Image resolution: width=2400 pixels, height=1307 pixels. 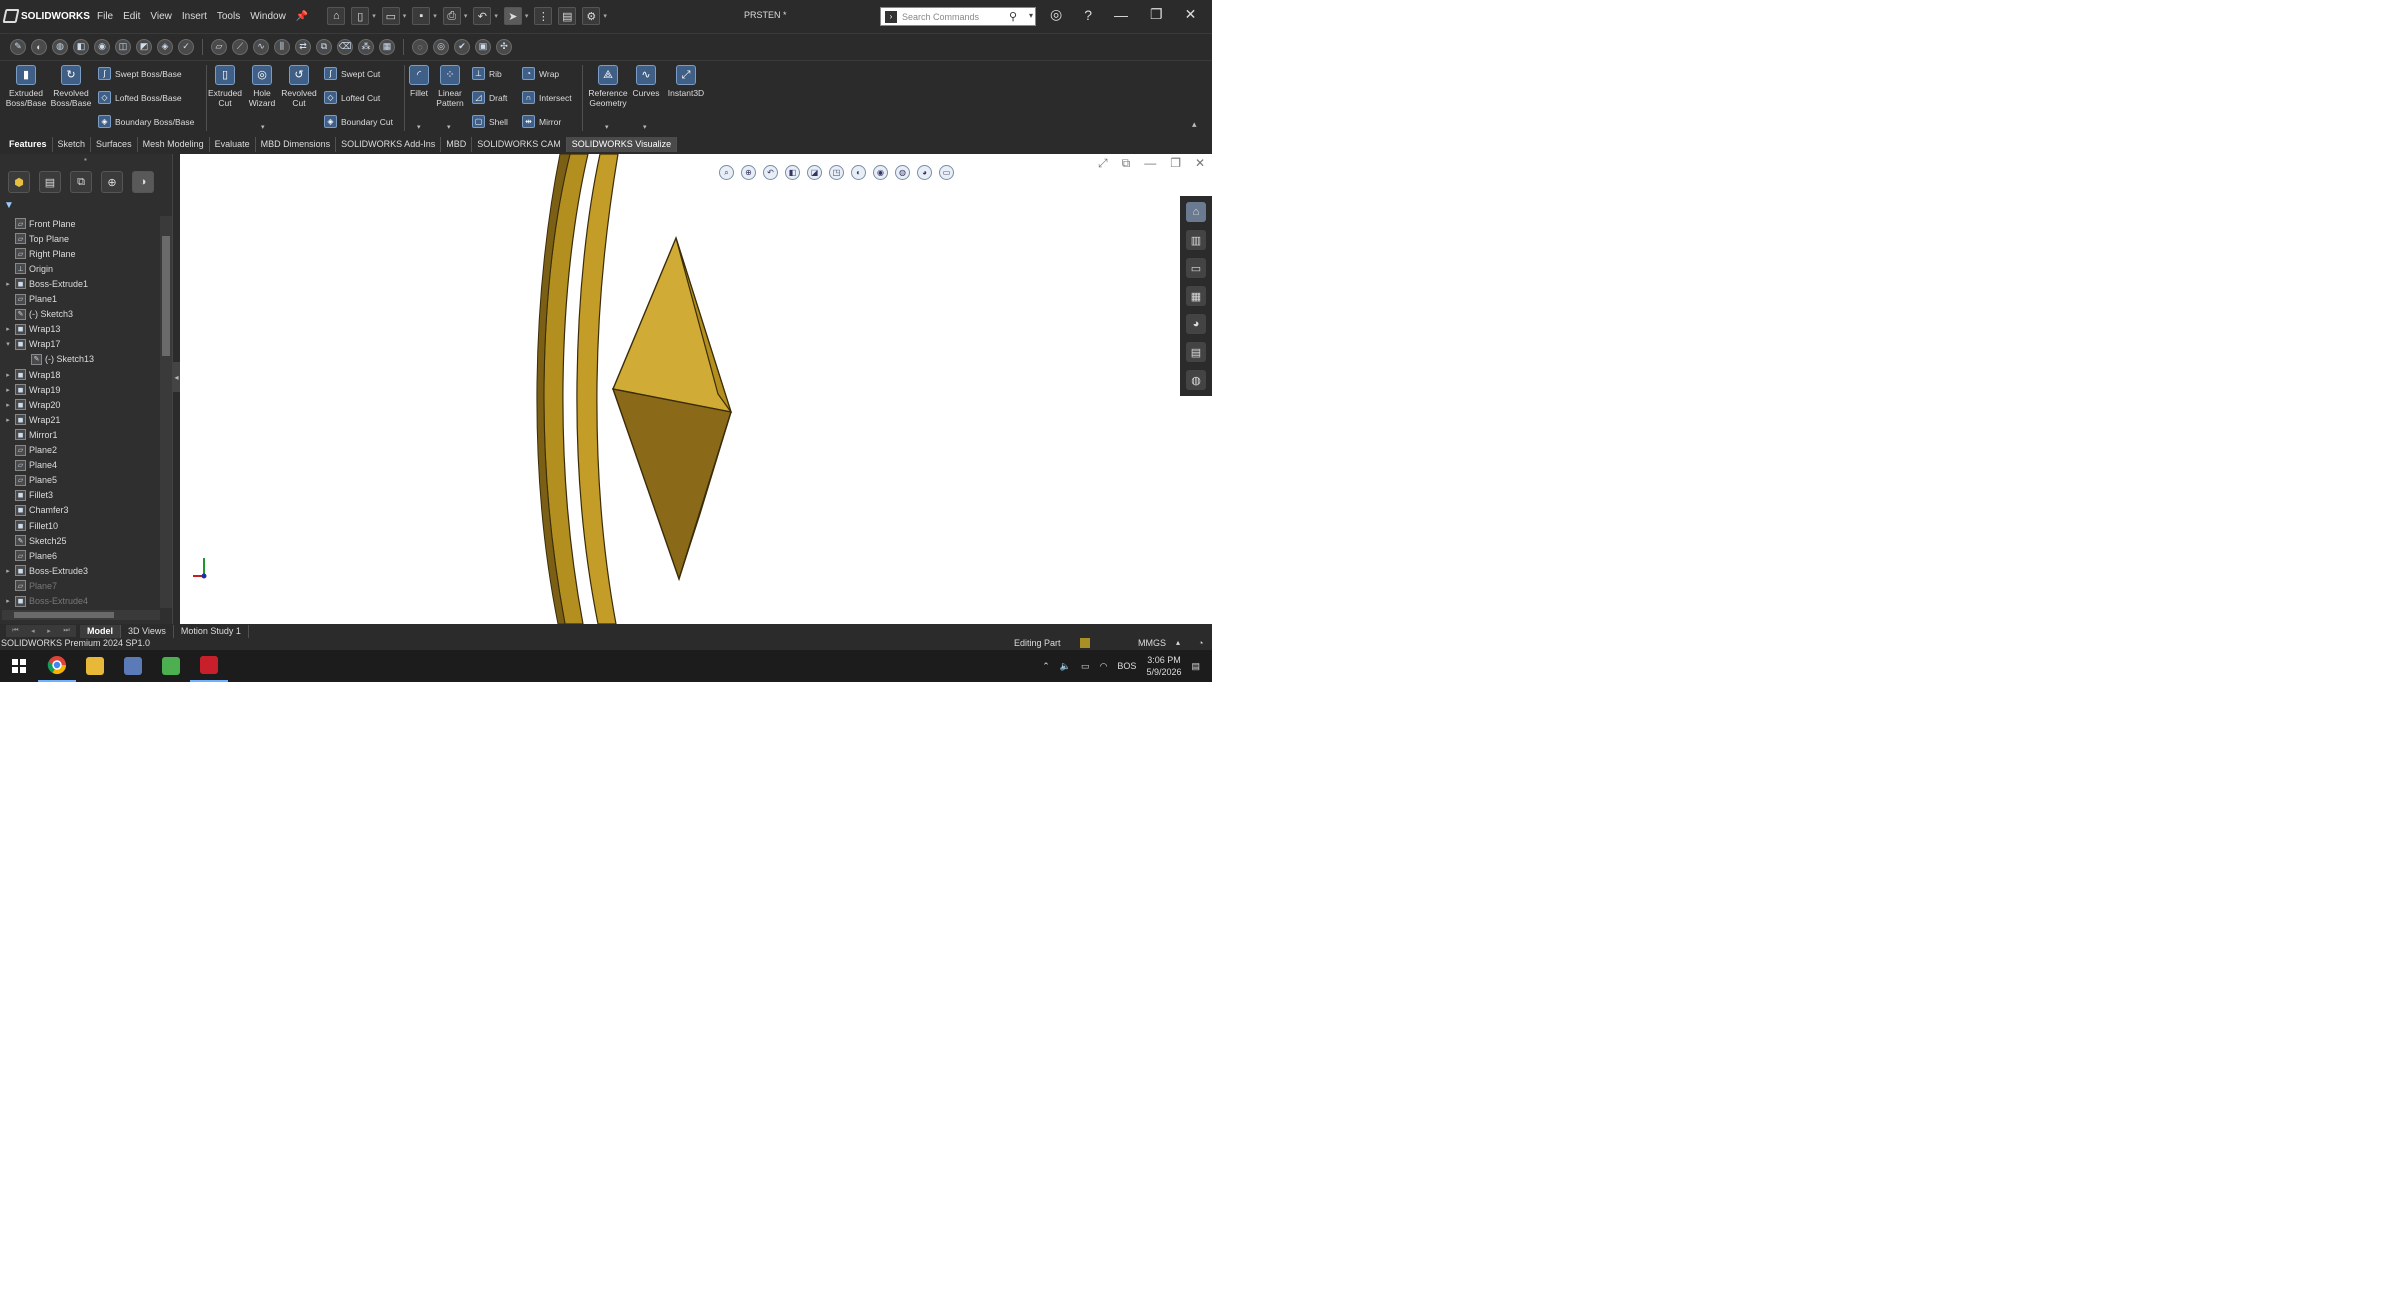 I want to click on dimxpert-tab-icon: ⊕, so click(x=112, y=182).